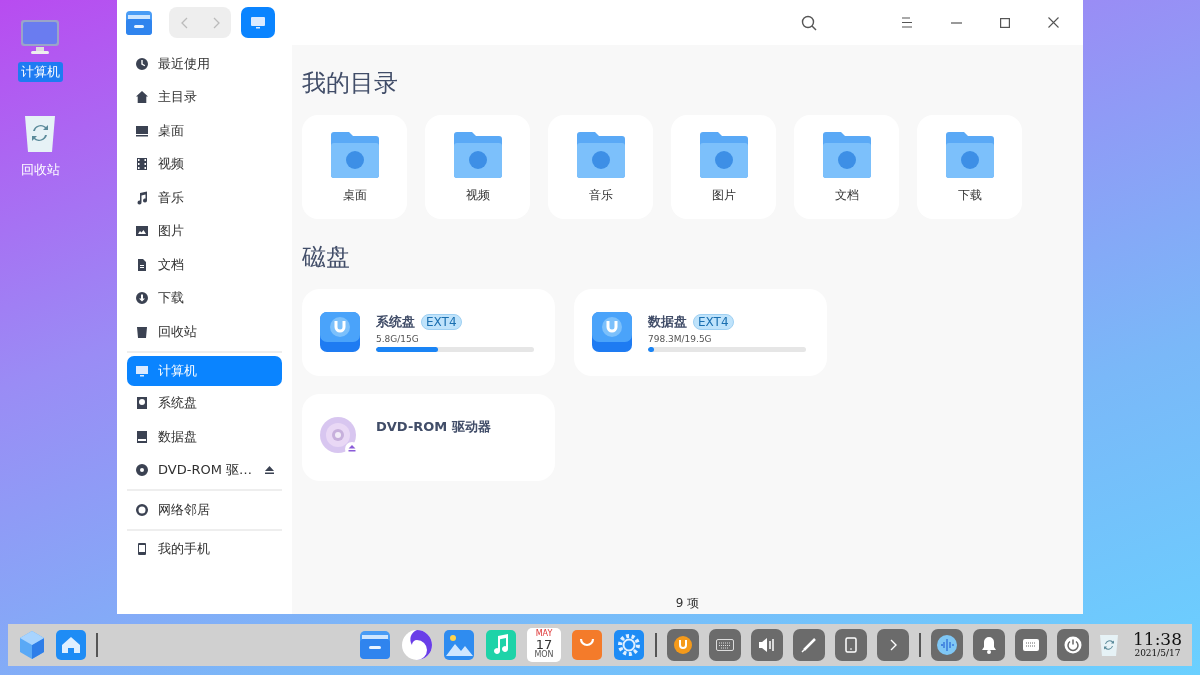 The height and width of the screenshot is (675, 1200). Describe the element at coordinates (269, 470) in the screenshot. I see `eject-icon` at that location.